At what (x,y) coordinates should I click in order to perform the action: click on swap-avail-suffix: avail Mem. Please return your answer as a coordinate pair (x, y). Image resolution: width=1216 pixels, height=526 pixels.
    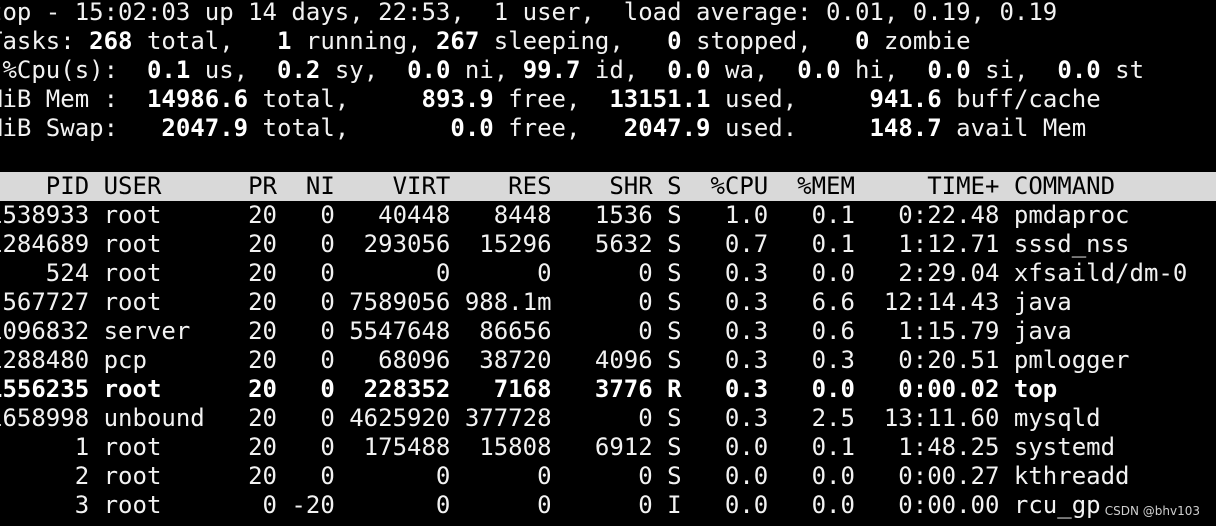
    Looking at the image, I should click on (1014, 128).